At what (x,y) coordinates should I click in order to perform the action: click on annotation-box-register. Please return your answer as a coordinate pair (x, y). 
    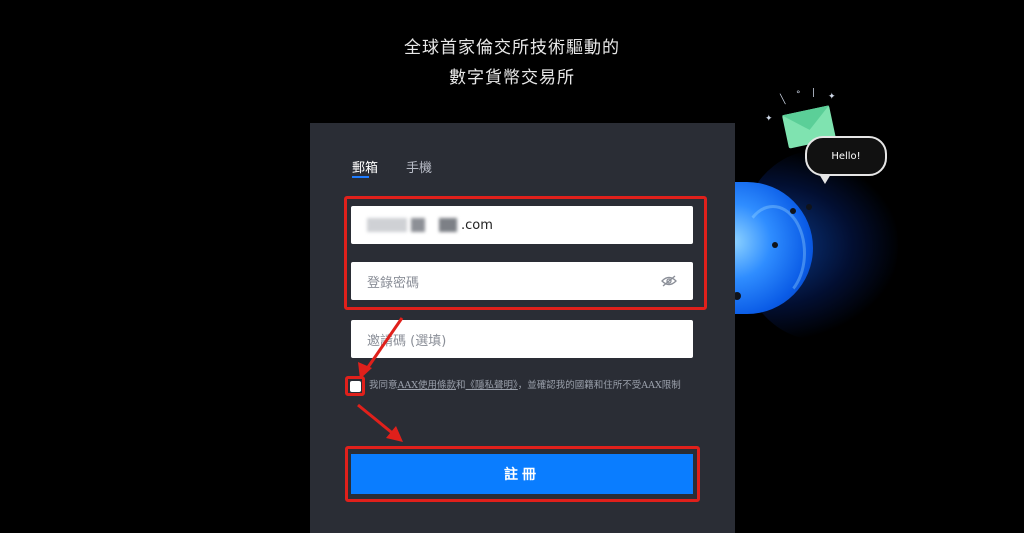
    Looking at the image, I should click on (522, 474).